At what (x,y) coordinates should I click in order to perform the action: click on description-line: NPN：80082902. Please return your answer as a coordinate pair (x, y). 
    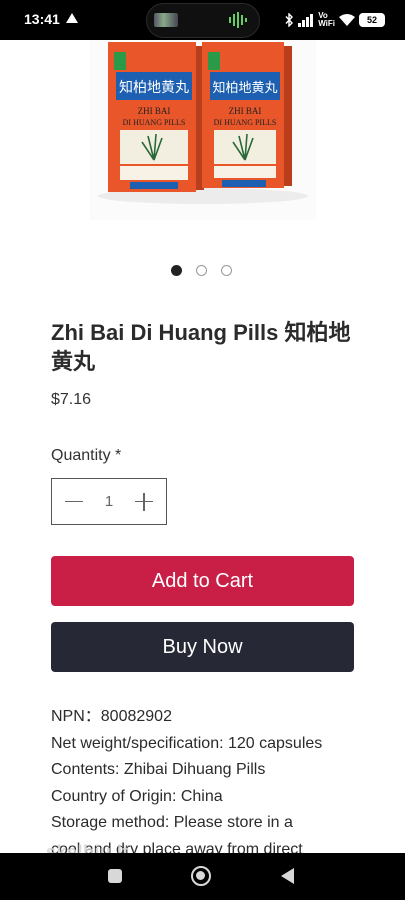
    Looking at the image, I should click on (111, 716).